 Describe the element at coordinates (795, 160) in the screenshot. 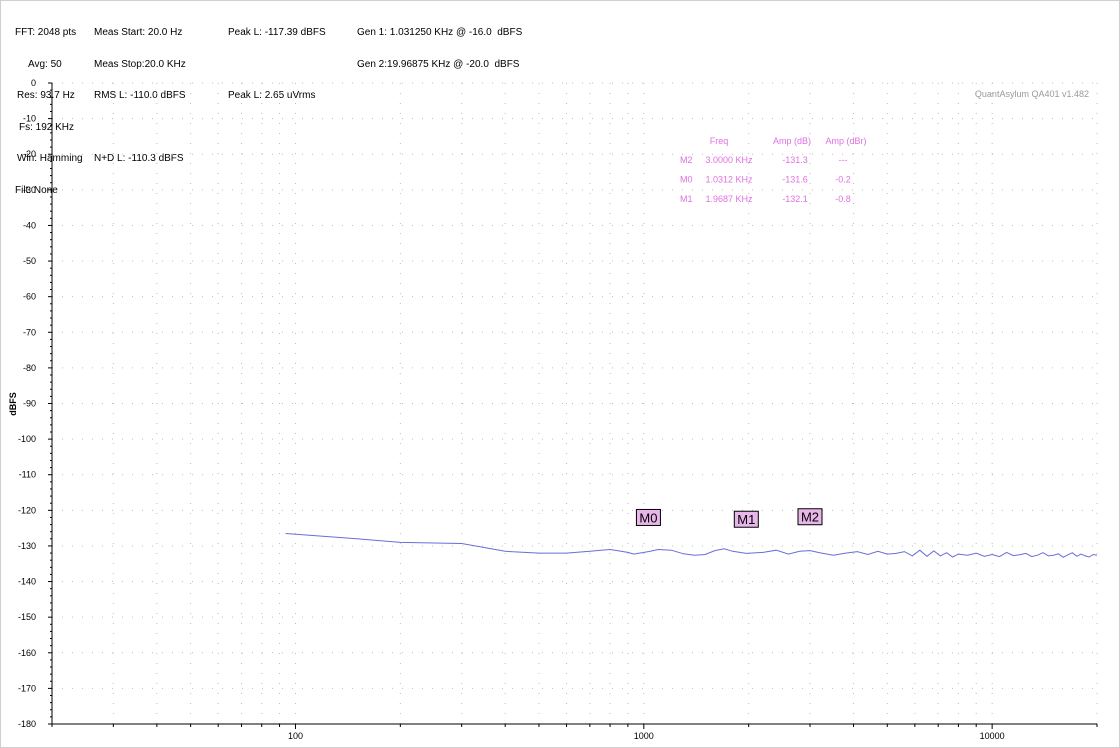

I see `marker-row-amp-db: -131.3` at that location.